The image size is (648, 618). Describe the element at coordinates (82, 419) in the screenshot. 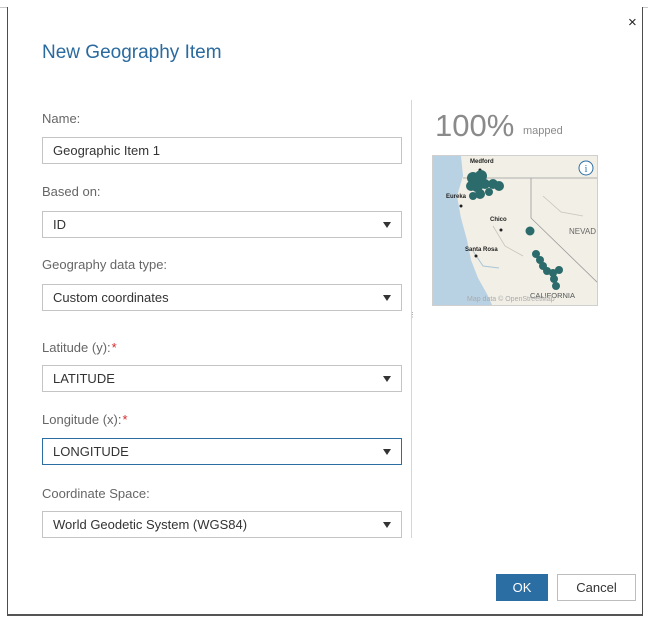

I see `longitude-label-text: Longitude (x):` at that location.